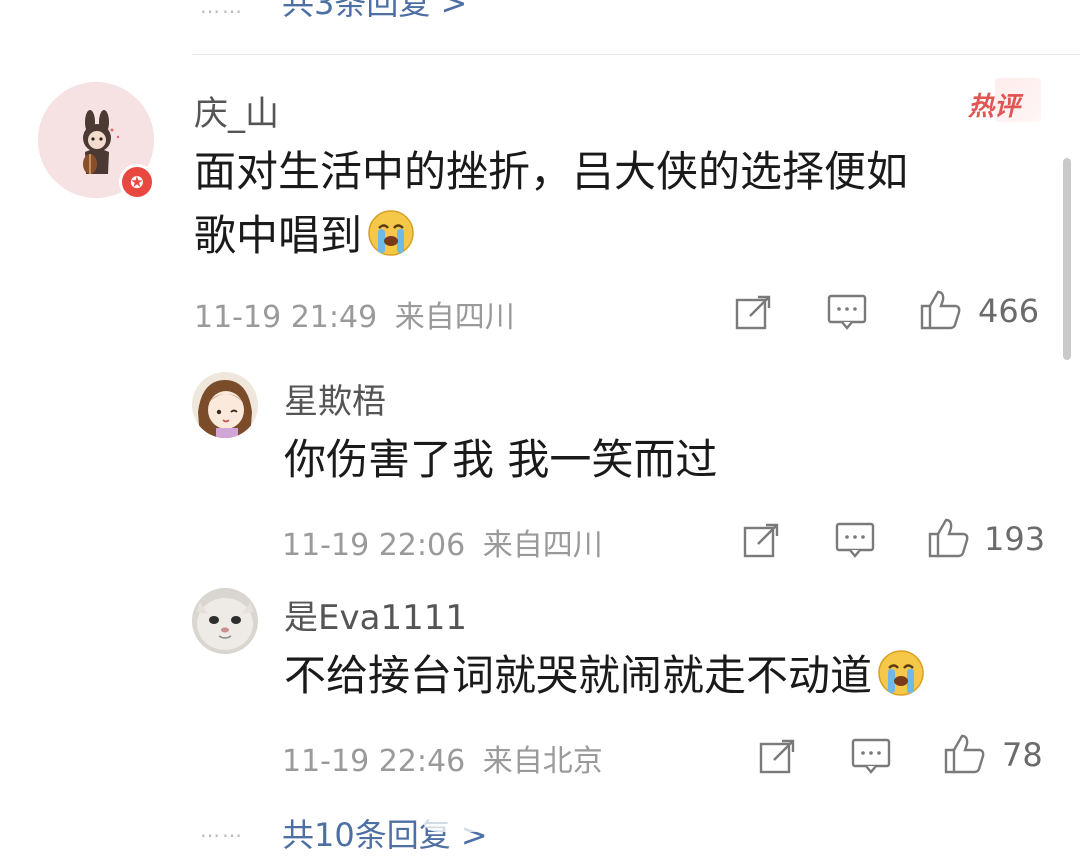 The width and height of the screenshot is (1080, 856). What do you see at coordinates (278, 235) in the screenshot?
I see `comment-text-line2: 歌中唱到` at bounding box center [278, 235].